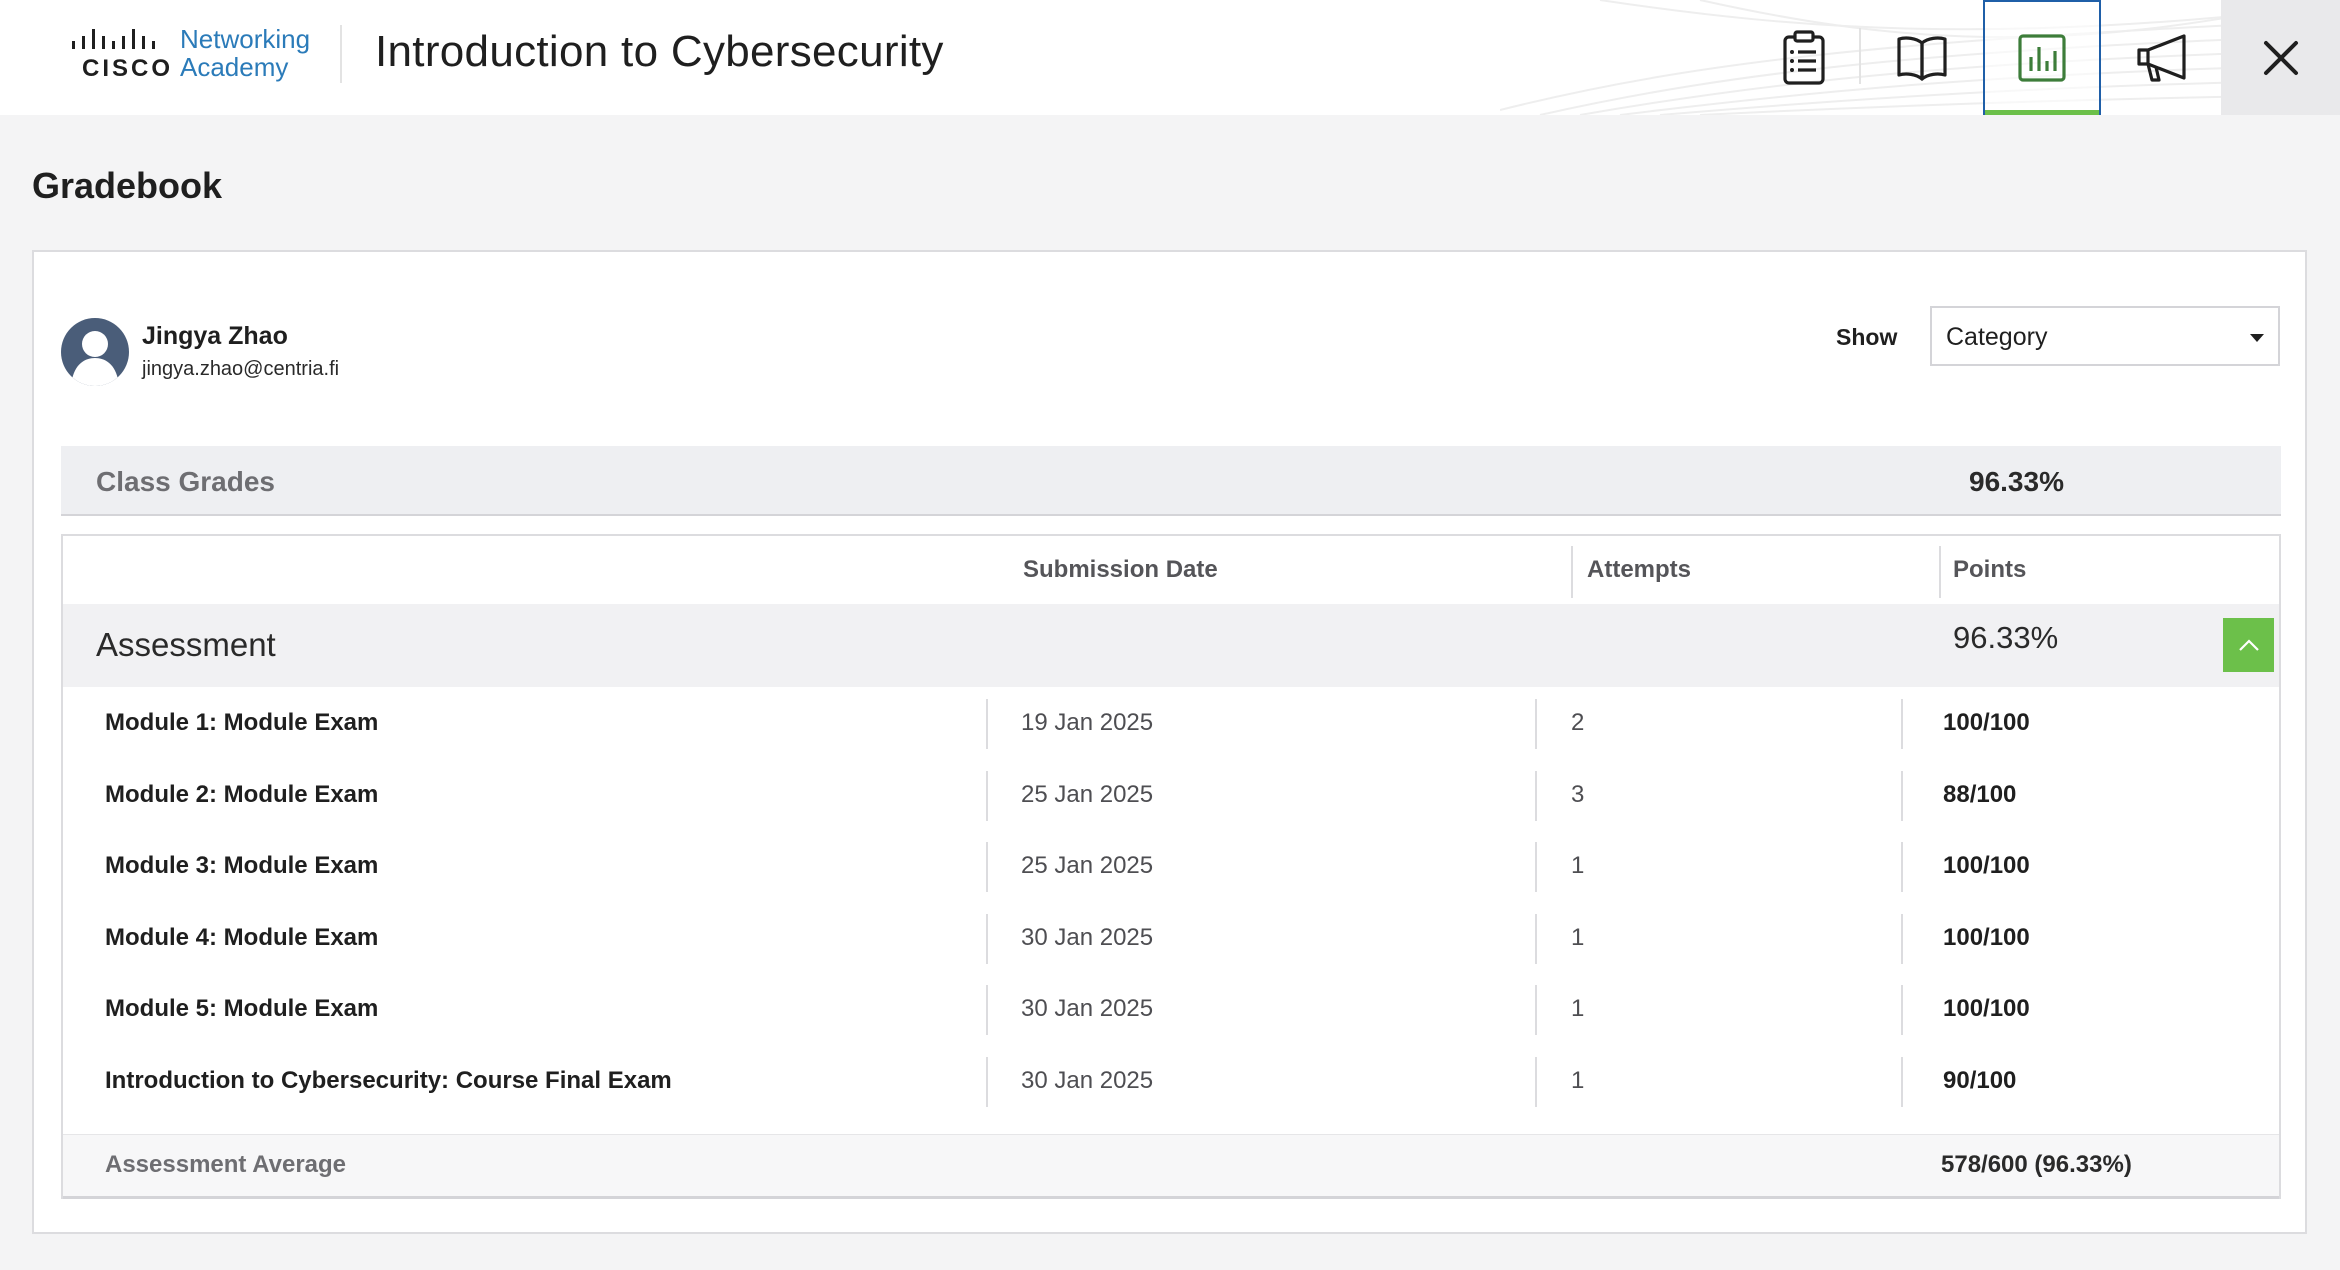 This screenshot has height=1270, width=2340. I want to click on user-silhouette-icon, so click(95, 358).